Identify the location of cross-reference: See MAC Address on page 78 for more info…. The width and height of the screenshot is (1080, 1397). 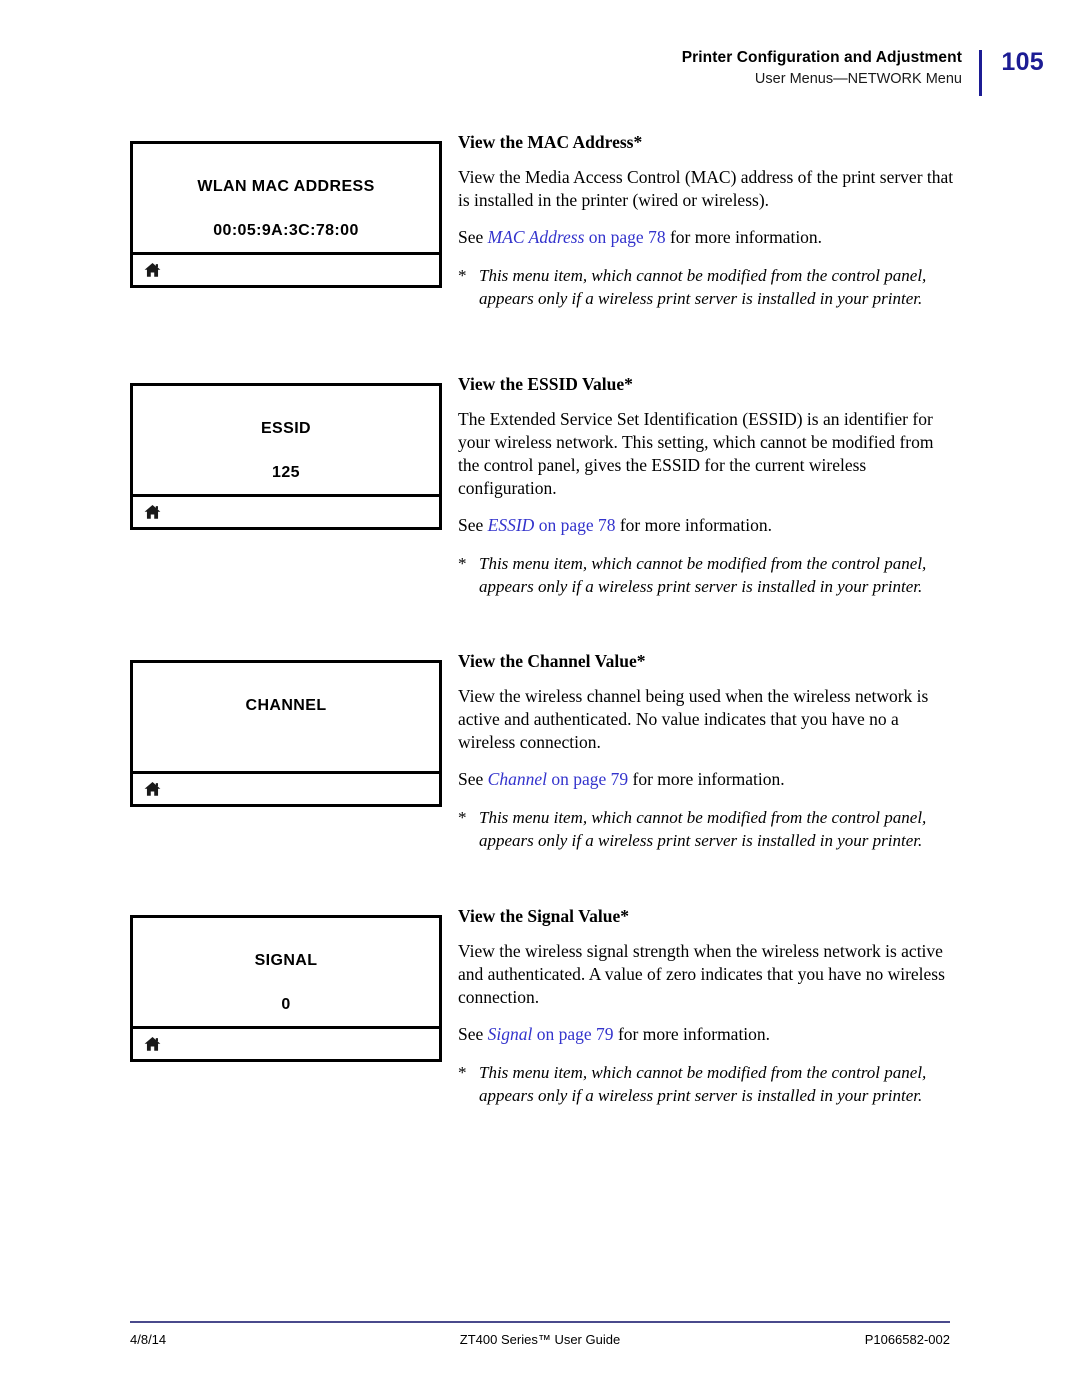
(708, 237).